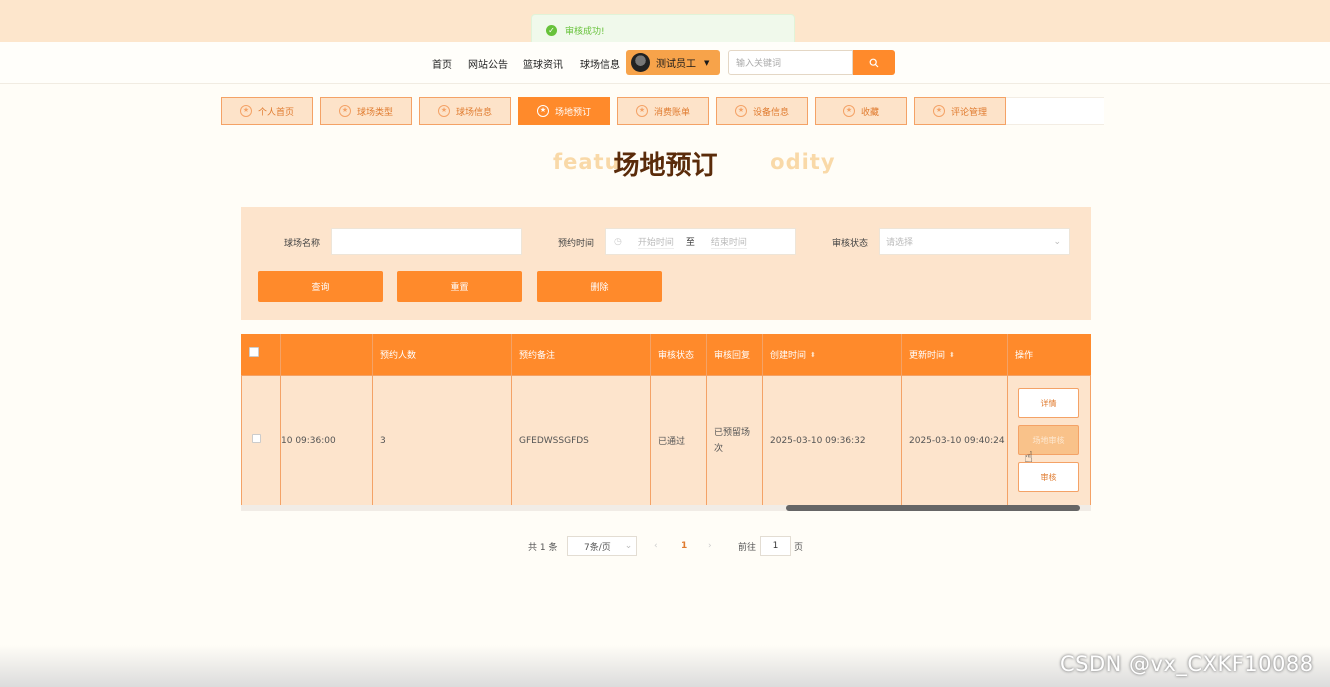  I want to click on review-button: 审核, so click(1048, 477).